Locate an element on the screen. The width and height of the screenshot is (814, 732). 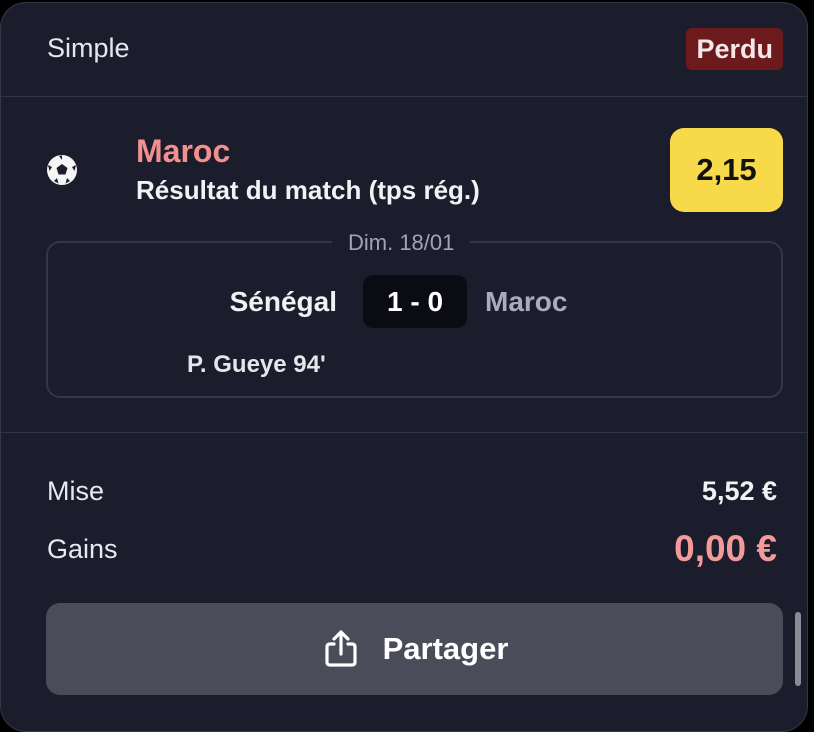
goal-scorer: P. Gueye 94' is located at coordinates (256, 364).